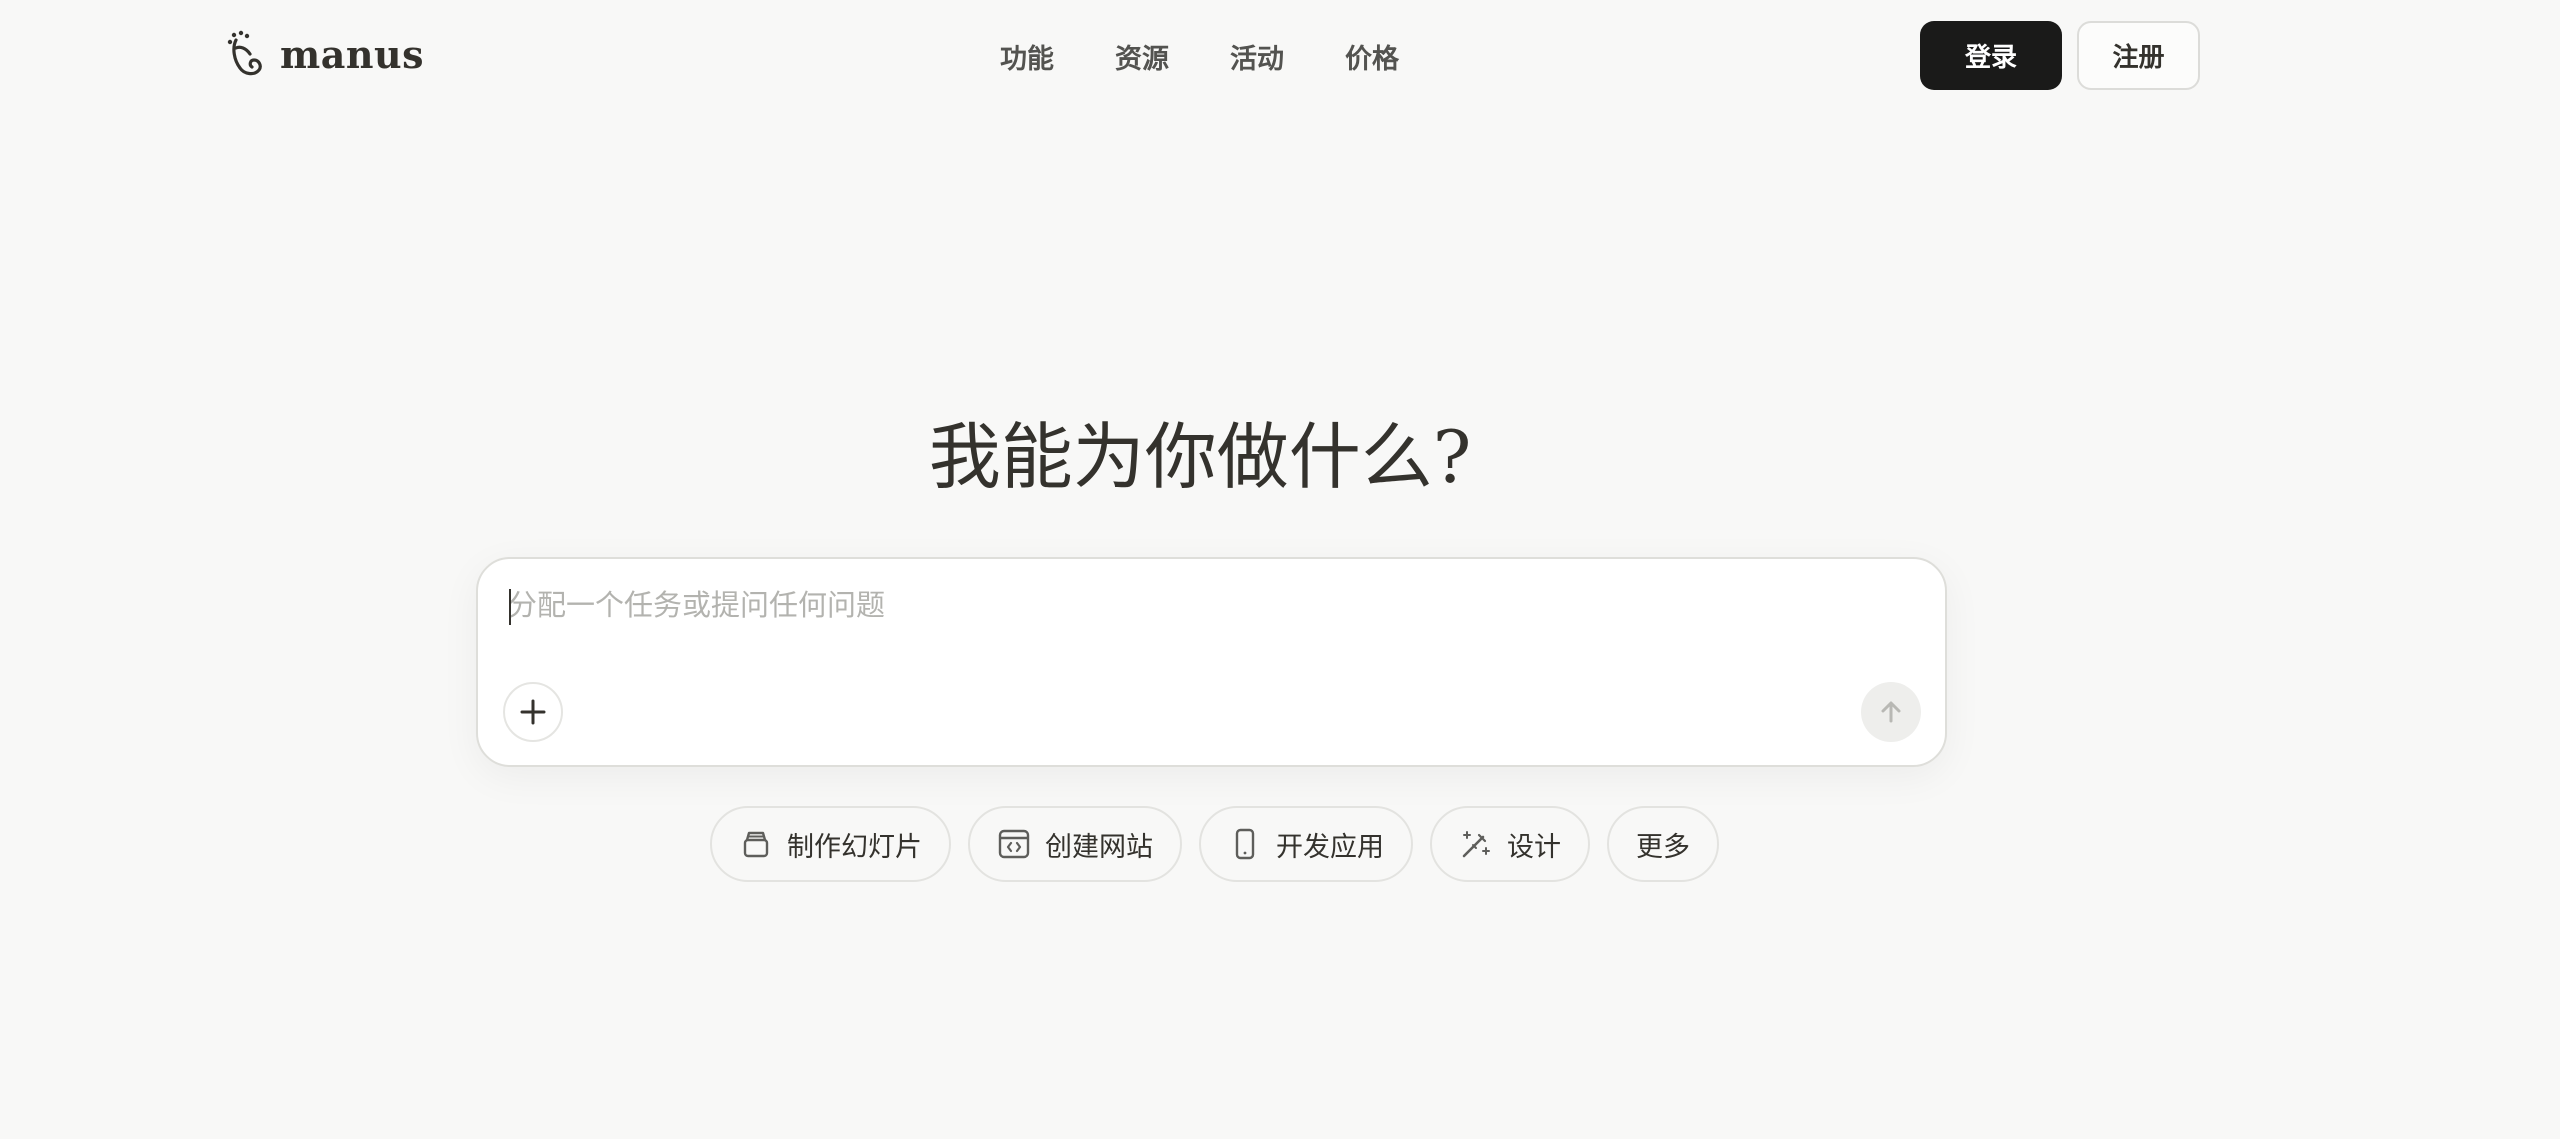  I want to click on arrow-up-icon, so click(1891, 712).